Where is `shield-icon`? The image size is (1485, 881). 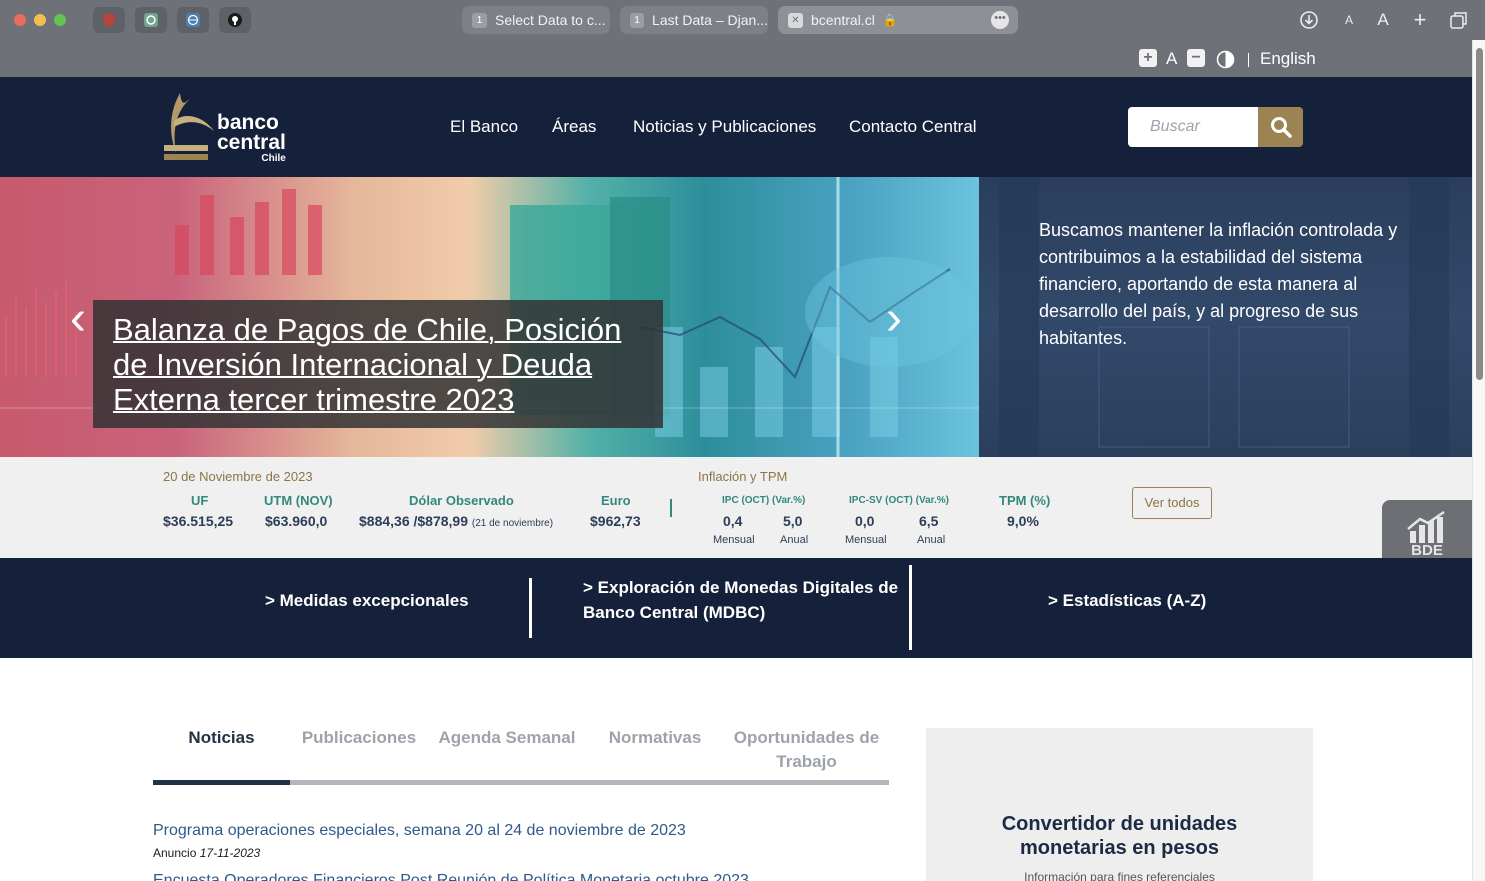
shield-icon is located at coordinates (109, 20).